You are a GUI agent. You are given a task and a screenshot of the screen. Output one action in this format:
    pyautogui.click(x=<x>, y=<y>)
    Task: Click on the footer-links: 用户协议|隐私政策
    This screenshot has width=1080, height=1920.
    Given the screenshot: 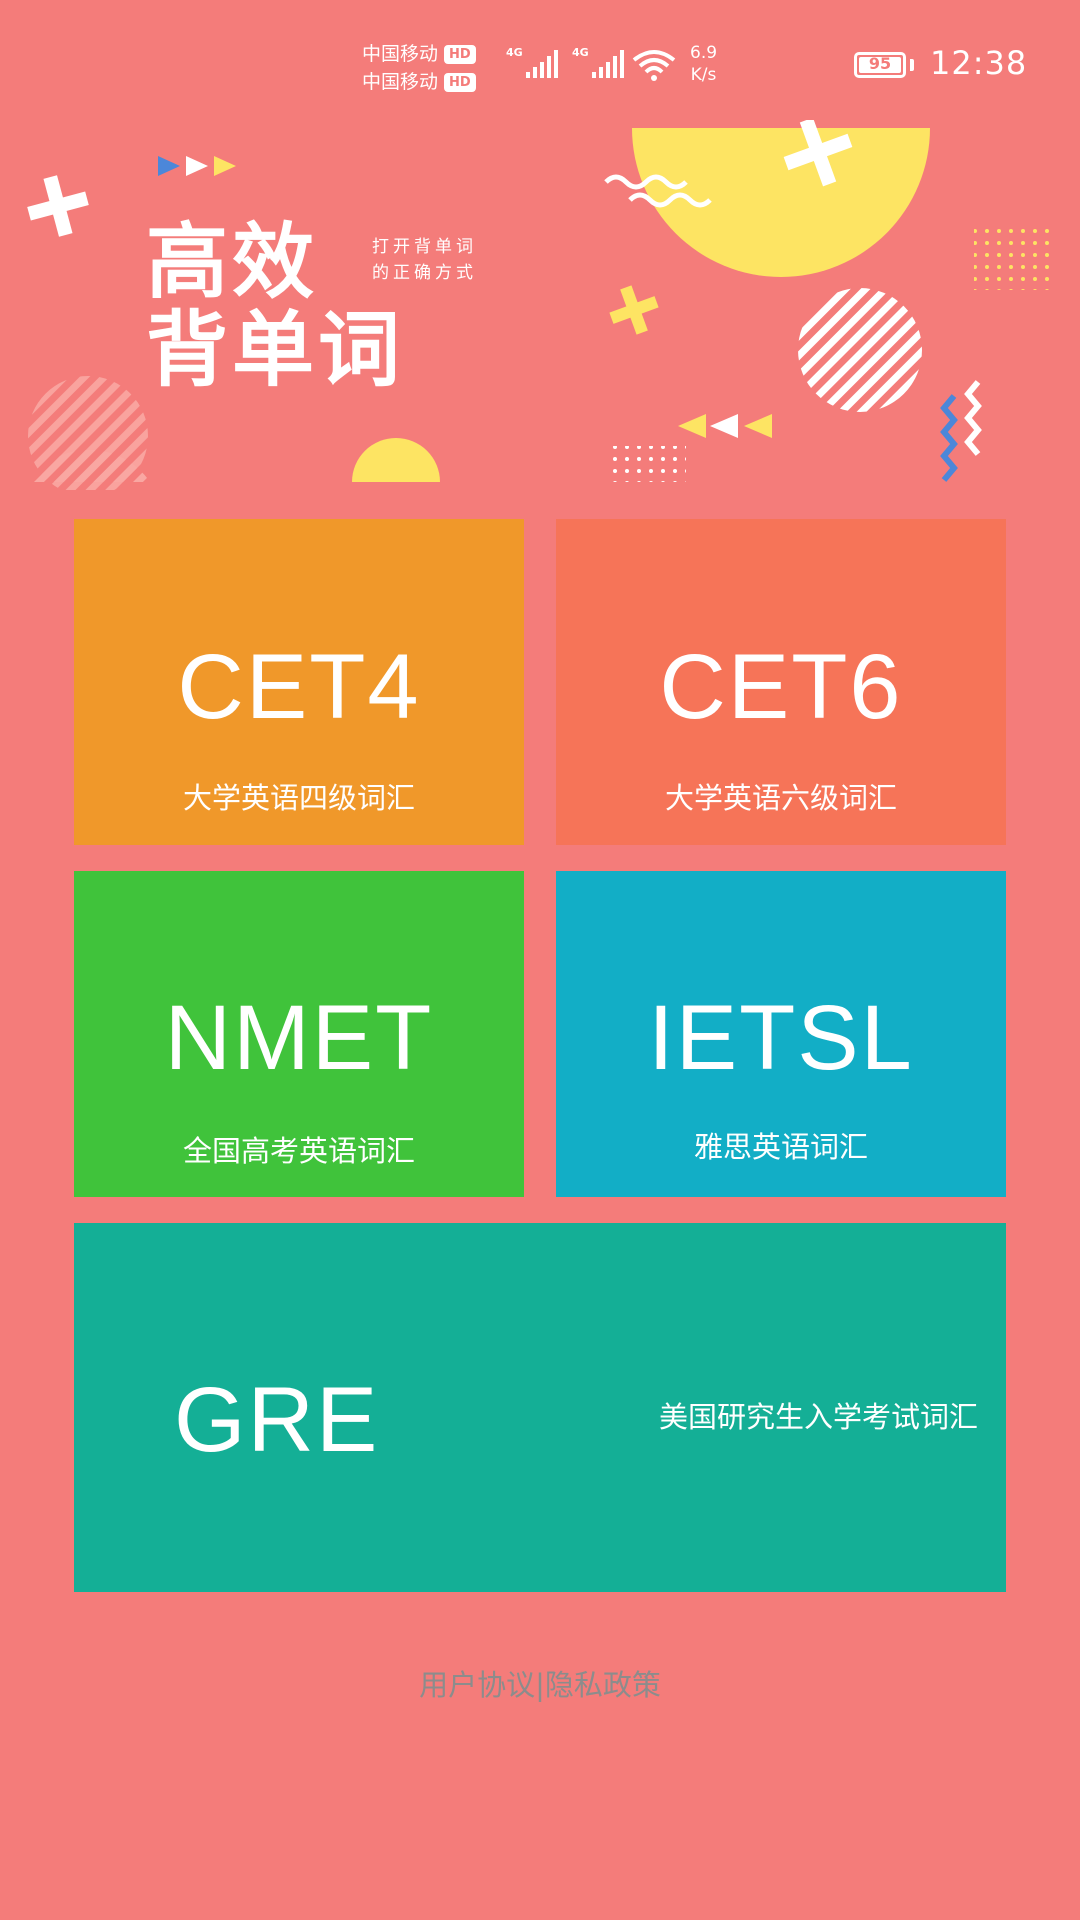 What is the action you would take?
    pyautogui.click(x=540, y=1683)
    